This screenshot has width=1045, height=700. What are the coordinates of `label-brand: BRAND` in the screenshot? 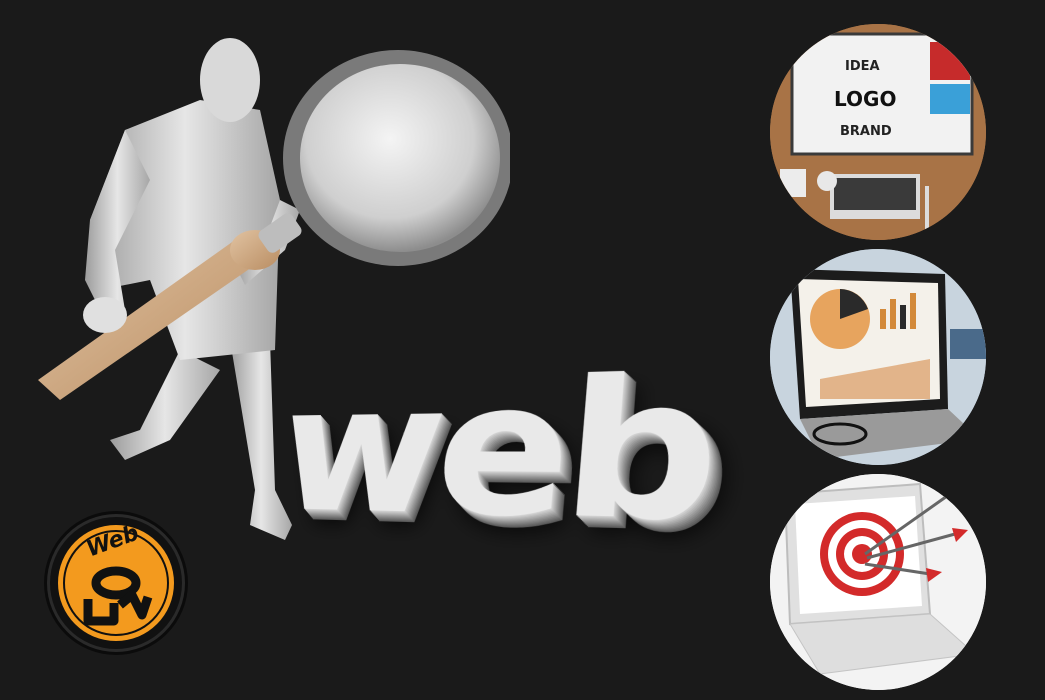 It's located at (866, 131).